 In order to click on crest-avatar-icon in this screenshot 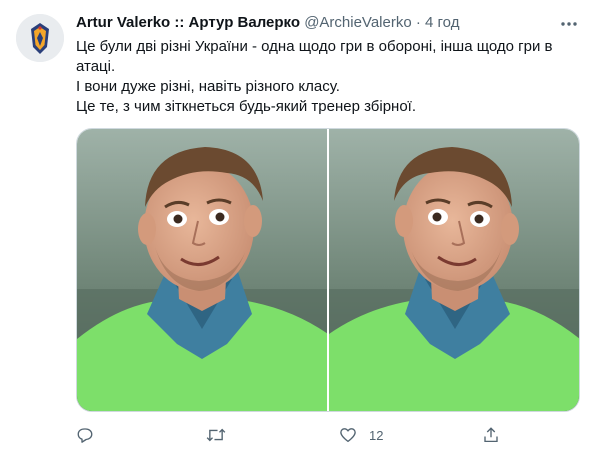, I will do `click(40, 38)`.